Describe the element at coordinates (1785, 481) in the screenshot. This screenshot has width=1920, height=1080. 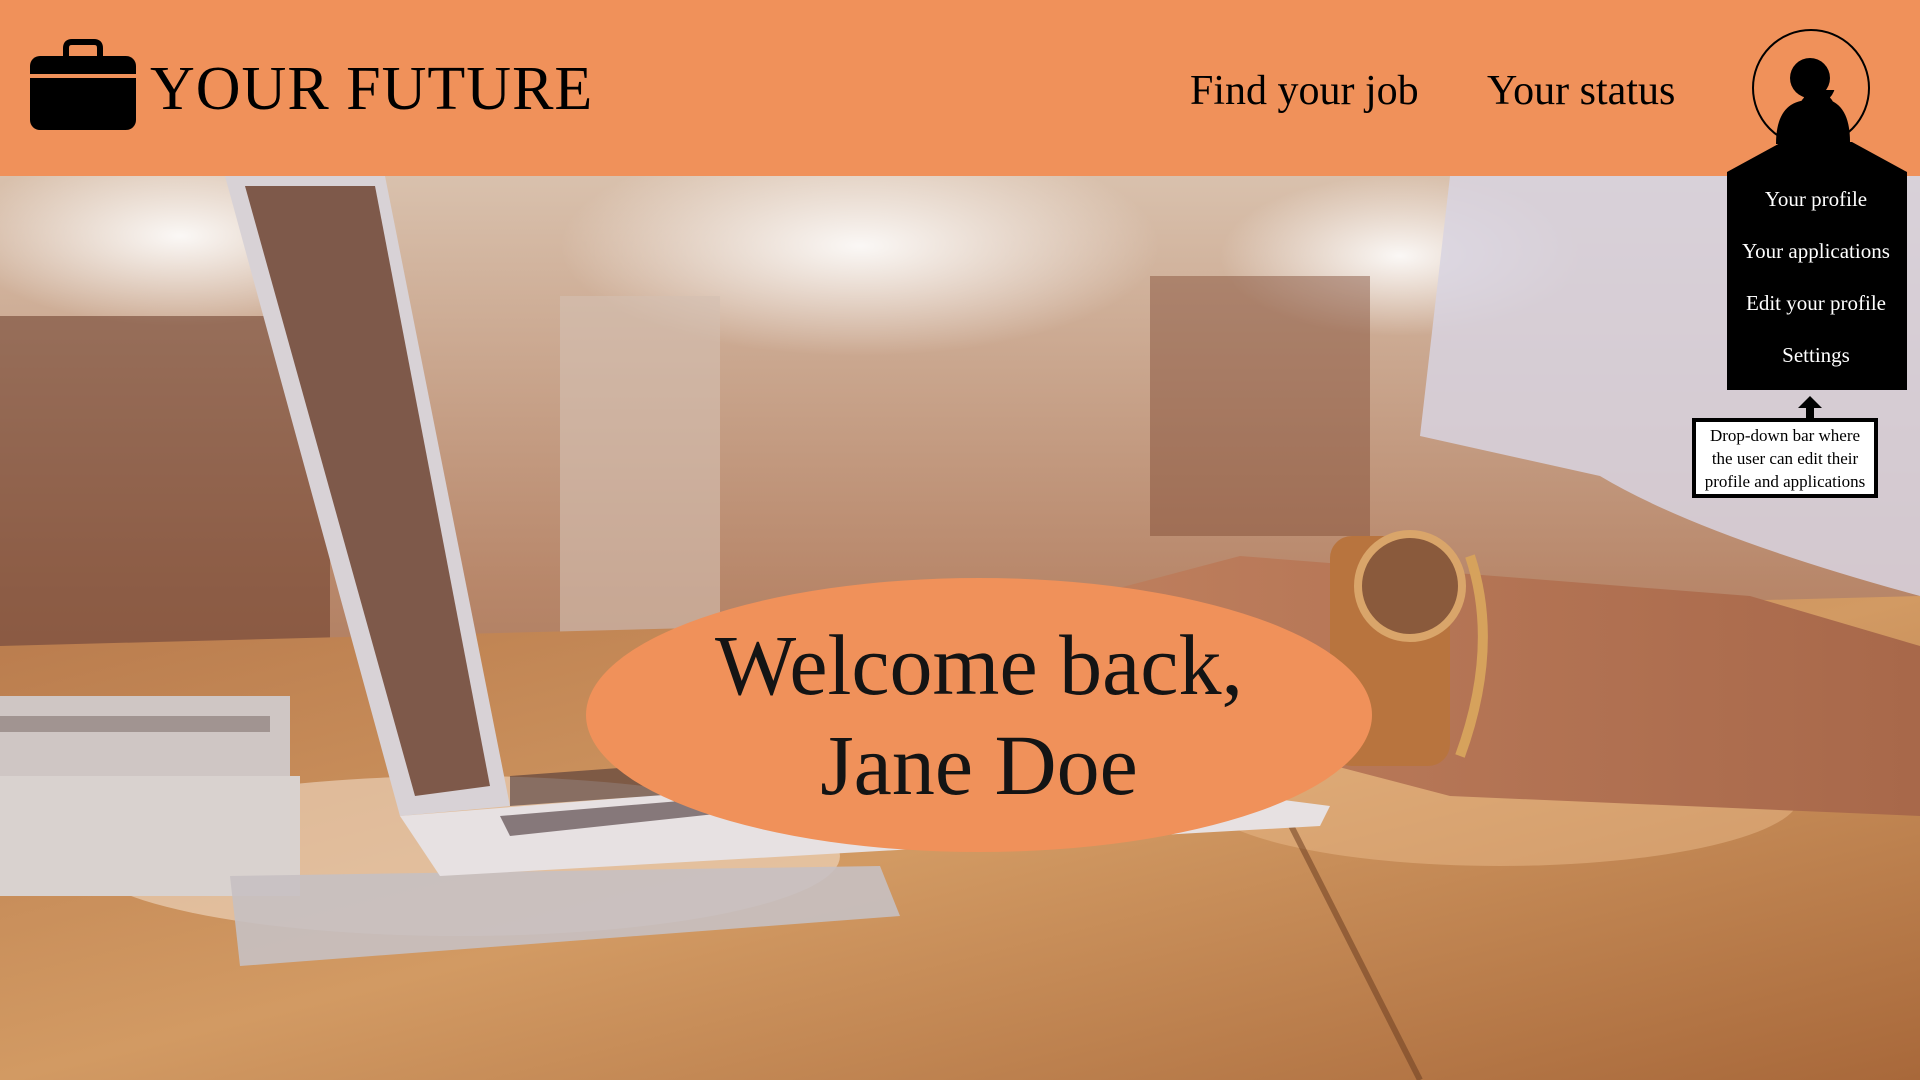
I see `annotation-line: profile and applications` at that location.